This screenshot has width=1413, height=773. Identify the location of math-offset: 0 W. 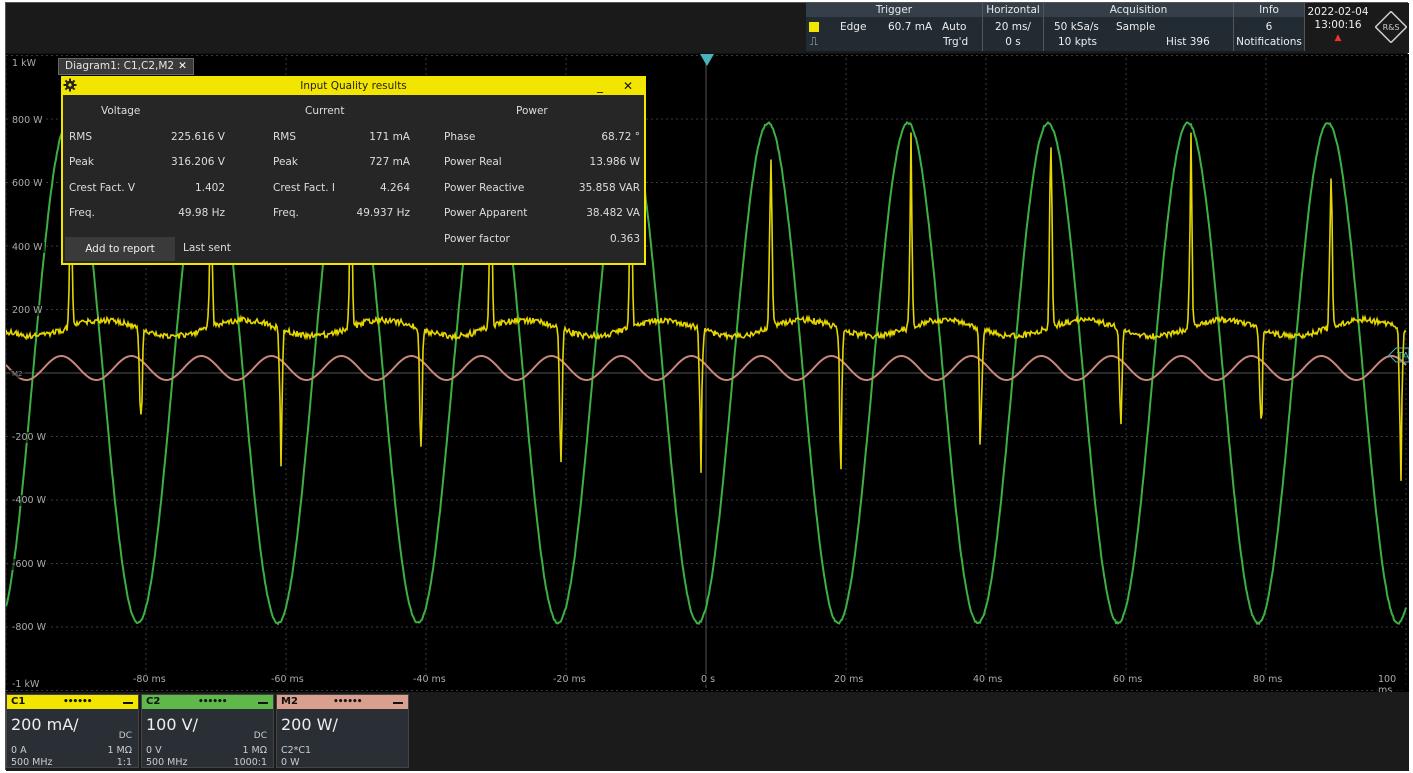
(290, 762).